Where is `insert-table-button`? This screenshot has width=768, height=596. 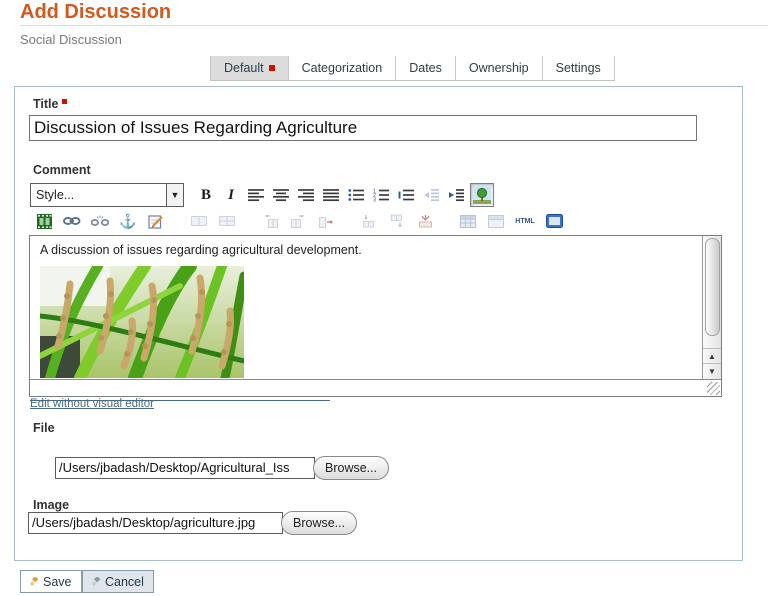 insert-table-button is located at coordinates (468, 221).